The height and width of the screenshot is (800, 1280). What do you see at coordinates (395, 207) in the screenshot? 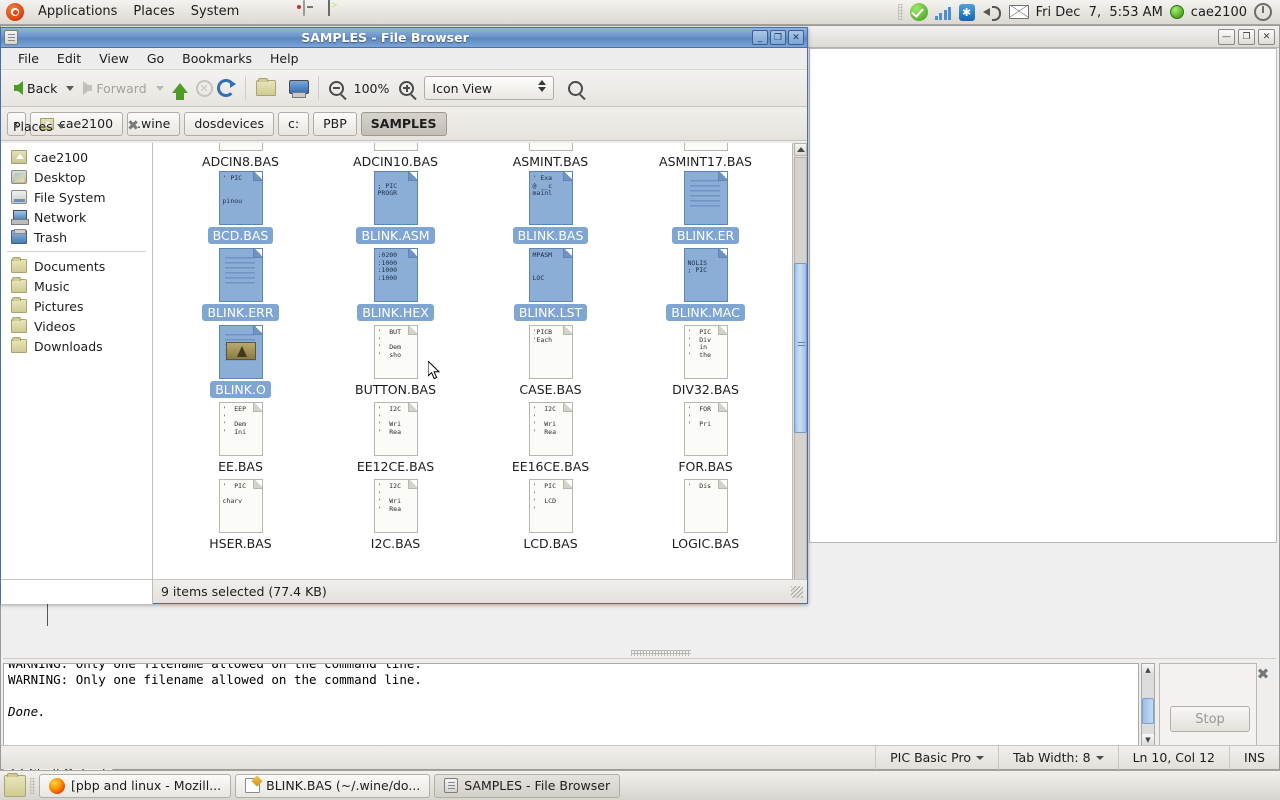
I see `file-item: ; PIC PROGR BLINK.ASM` at bounding box center [395, 207].